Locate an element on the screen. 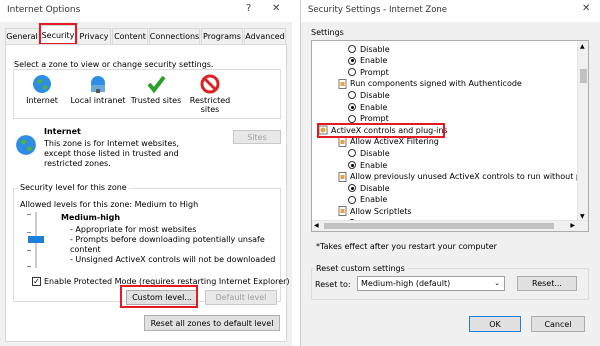  tab-privacy: Privacy is located at coordinates (94, 36).